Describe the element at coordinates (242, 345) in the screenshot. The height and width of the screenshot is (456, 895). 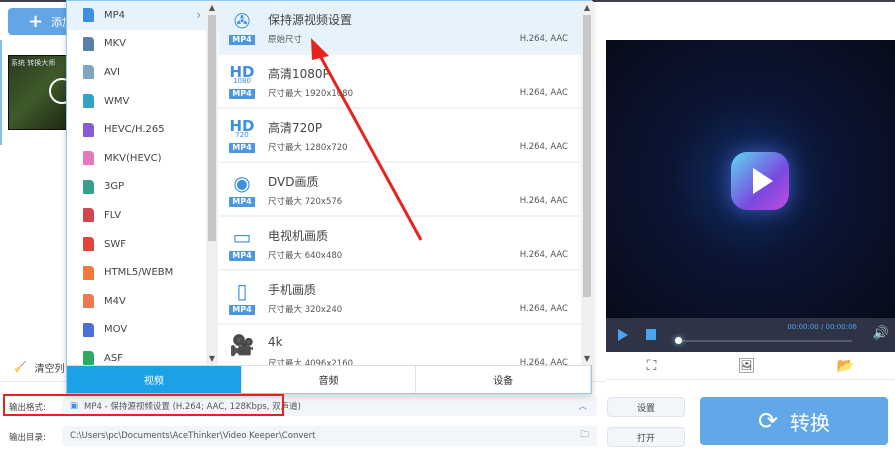
I see `camera-icon: 🎥` at that location.